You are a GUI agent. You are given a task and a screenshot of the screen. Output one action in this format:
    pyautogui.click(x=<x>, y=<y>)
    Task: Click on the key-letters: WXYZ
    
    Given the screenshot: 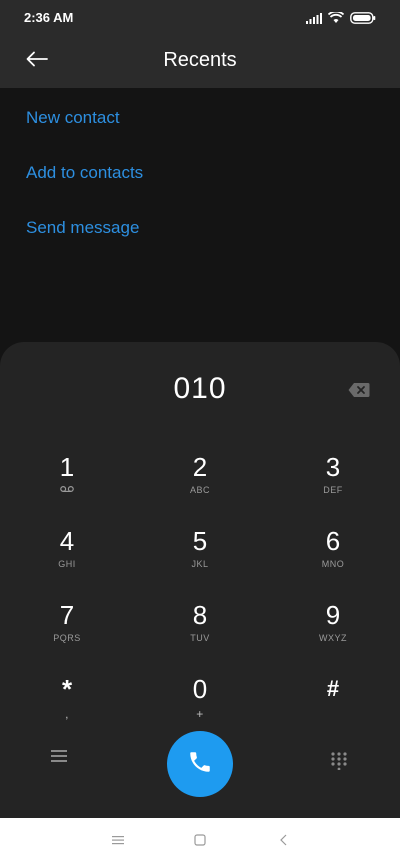 What is the action you would take?
    pyautogui.click(x=333, y=638)
    